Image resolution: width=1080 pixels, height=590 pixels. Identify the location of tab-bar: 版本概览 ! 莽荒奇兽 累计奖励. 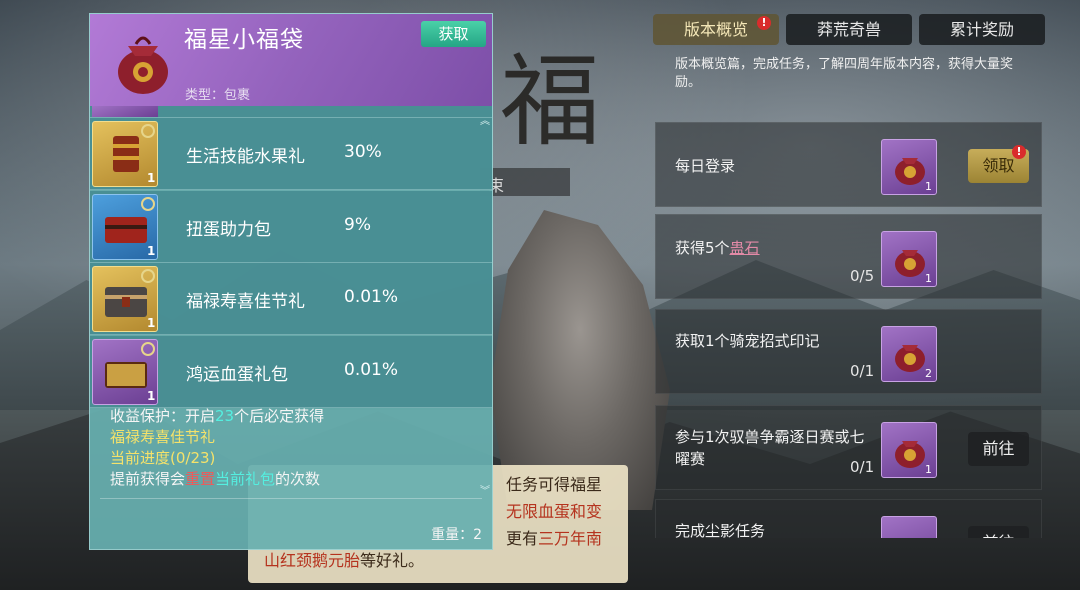
(849, 30).